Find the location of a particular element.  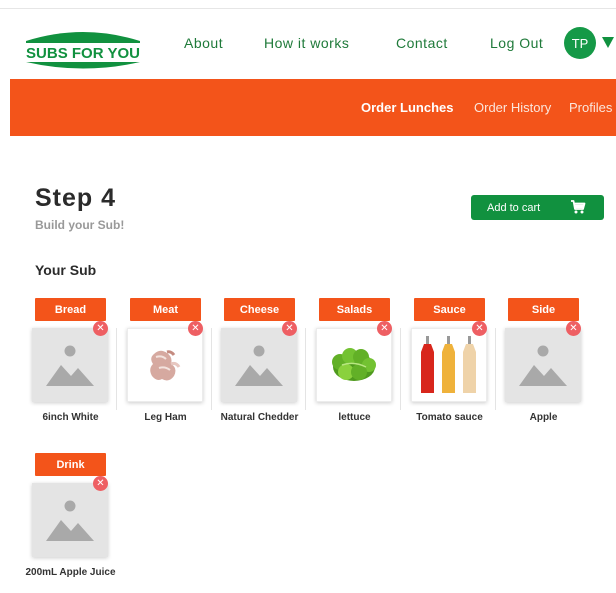

nav-contact: Contact is located at coordinates (422, 43).